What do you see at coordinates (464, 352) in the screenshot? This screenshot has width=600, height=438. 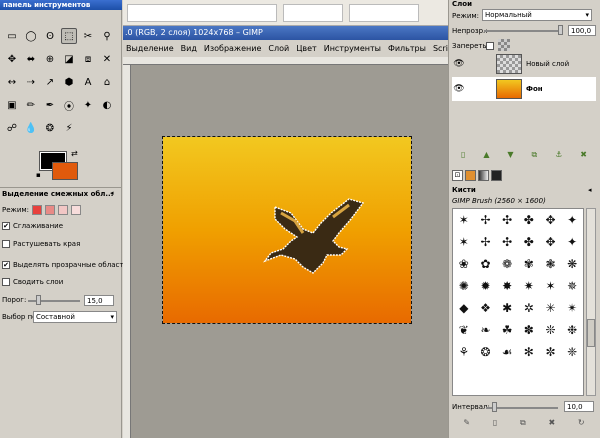 I see `brush-thumbnail: ⚘` at bounding box center [464, 352].